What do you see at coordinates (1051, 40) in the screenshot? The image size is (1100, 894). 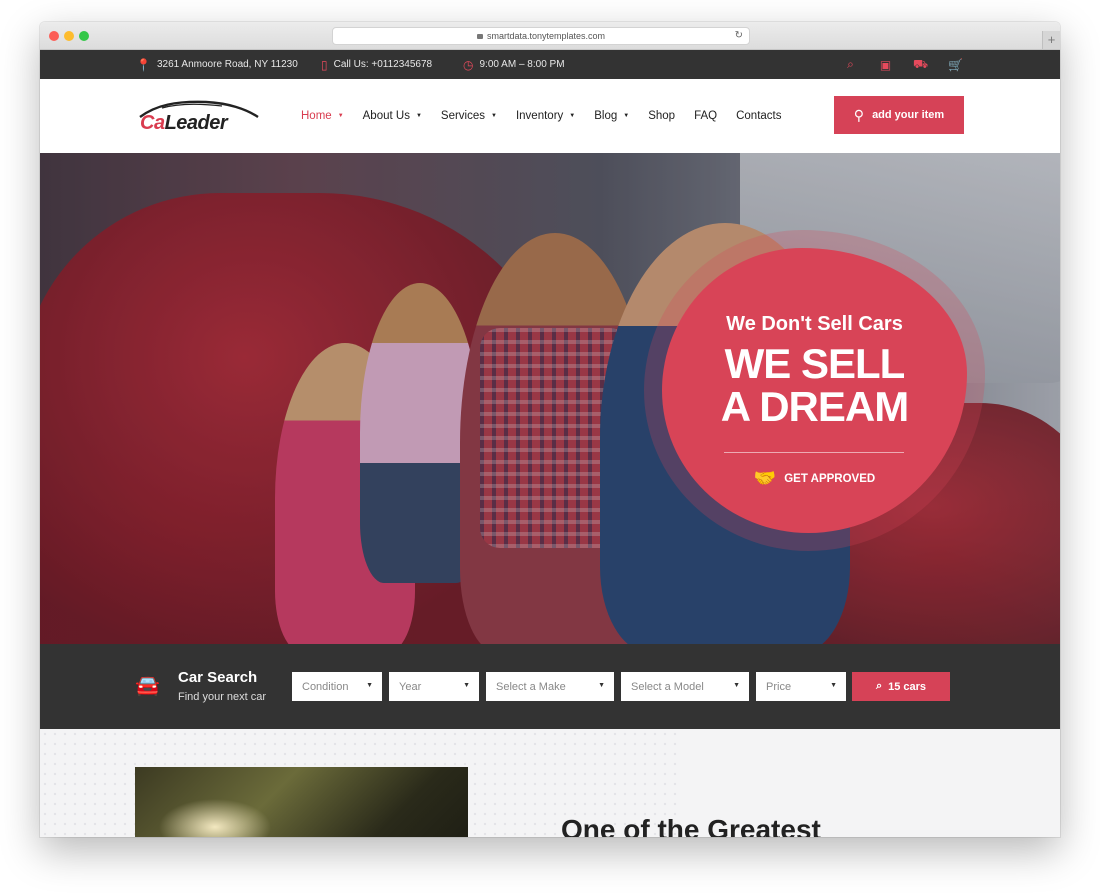 I see `new-tab-button: +` at bounding box center [1051, 40].